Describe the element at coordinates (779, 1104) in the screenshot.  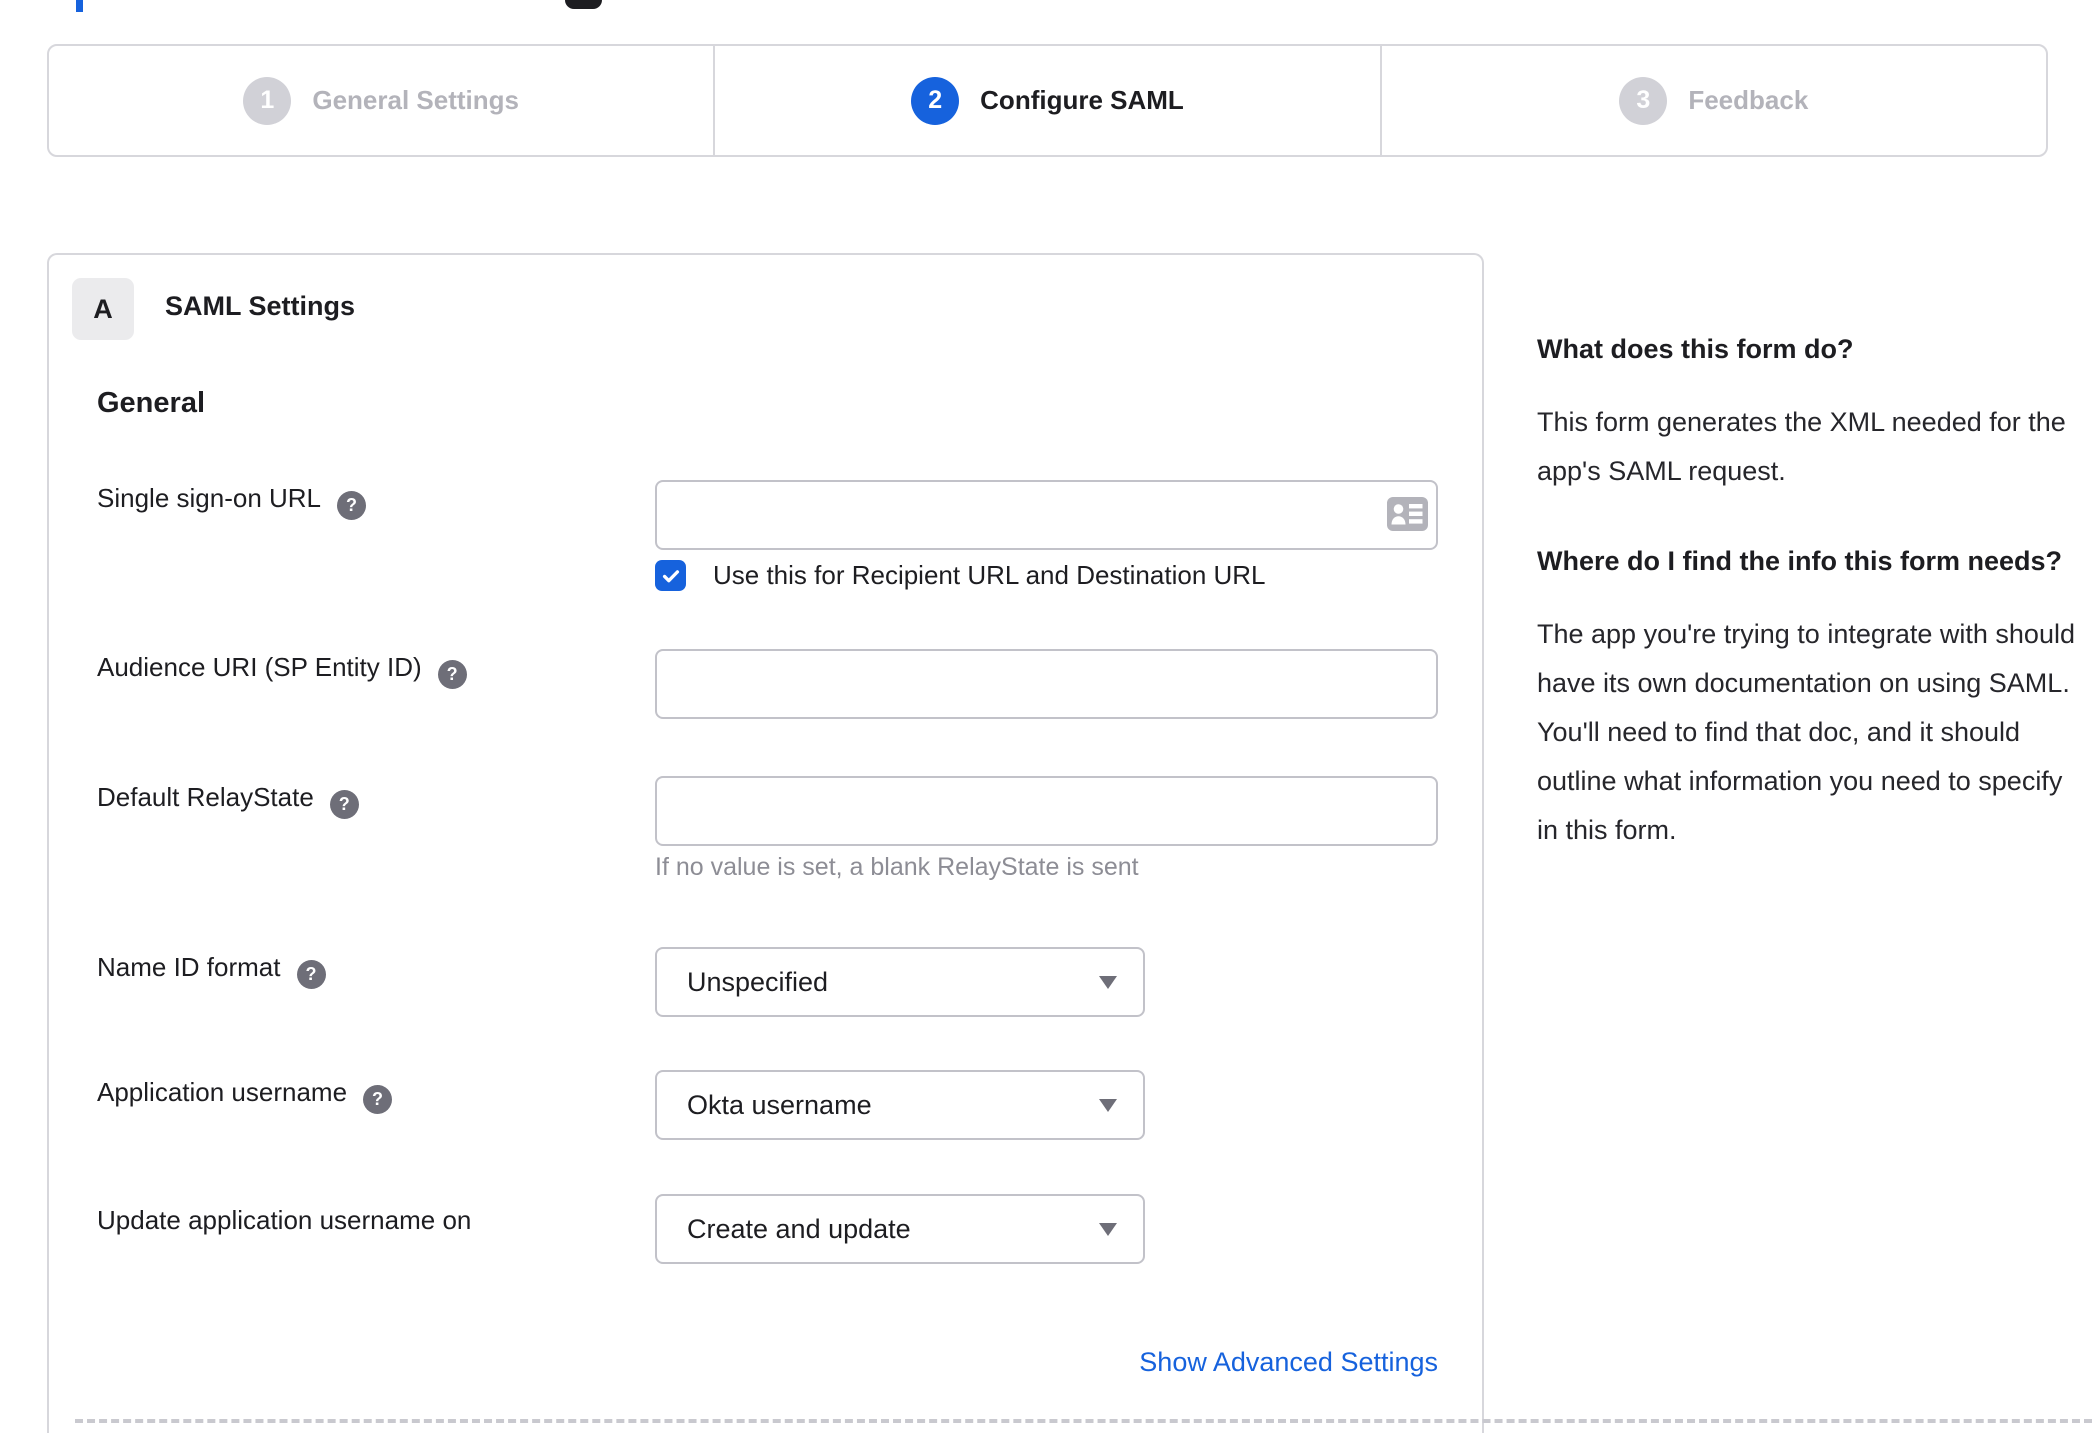
I see `application-username-value: Okta username` at that location.